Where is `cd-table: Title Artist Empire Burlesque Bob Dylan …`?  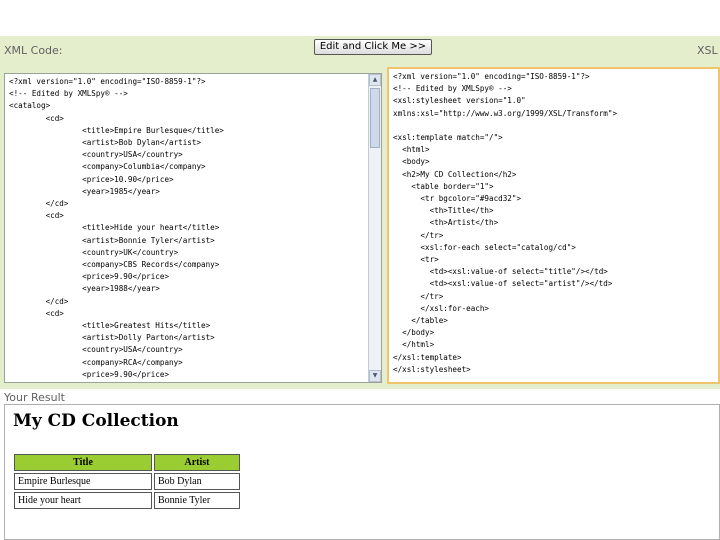 cd-table: Title Artist Empire Burlesque Bob Dylan … is located at coordinates (127, 481).